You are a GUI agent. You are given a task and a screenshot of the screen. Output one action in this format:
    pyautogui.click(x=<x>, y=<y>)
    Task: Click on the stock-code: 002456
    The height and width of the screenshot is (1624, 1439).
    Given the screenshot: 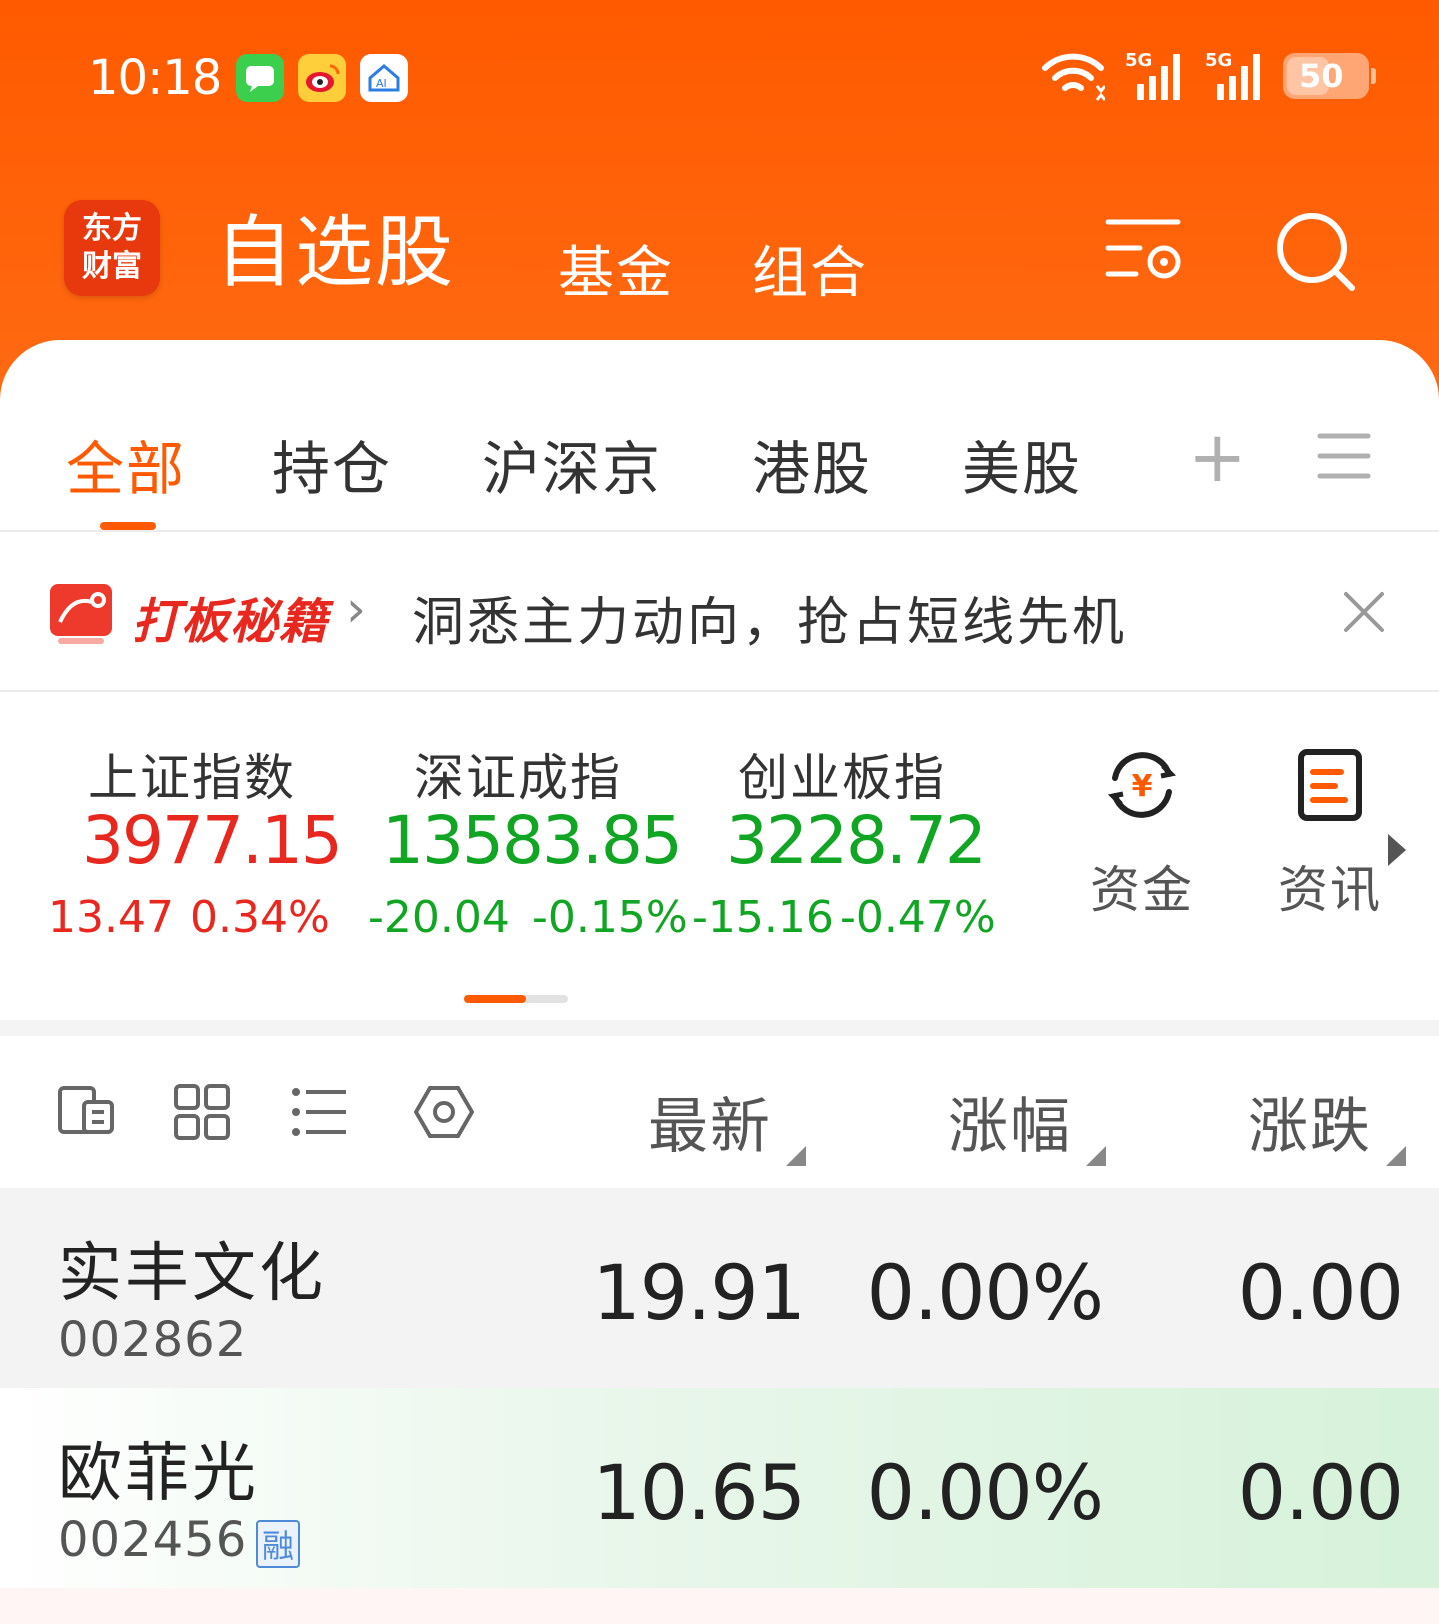 What is the action you would take?
    pyautogui.click(x=153, y=1540)
    